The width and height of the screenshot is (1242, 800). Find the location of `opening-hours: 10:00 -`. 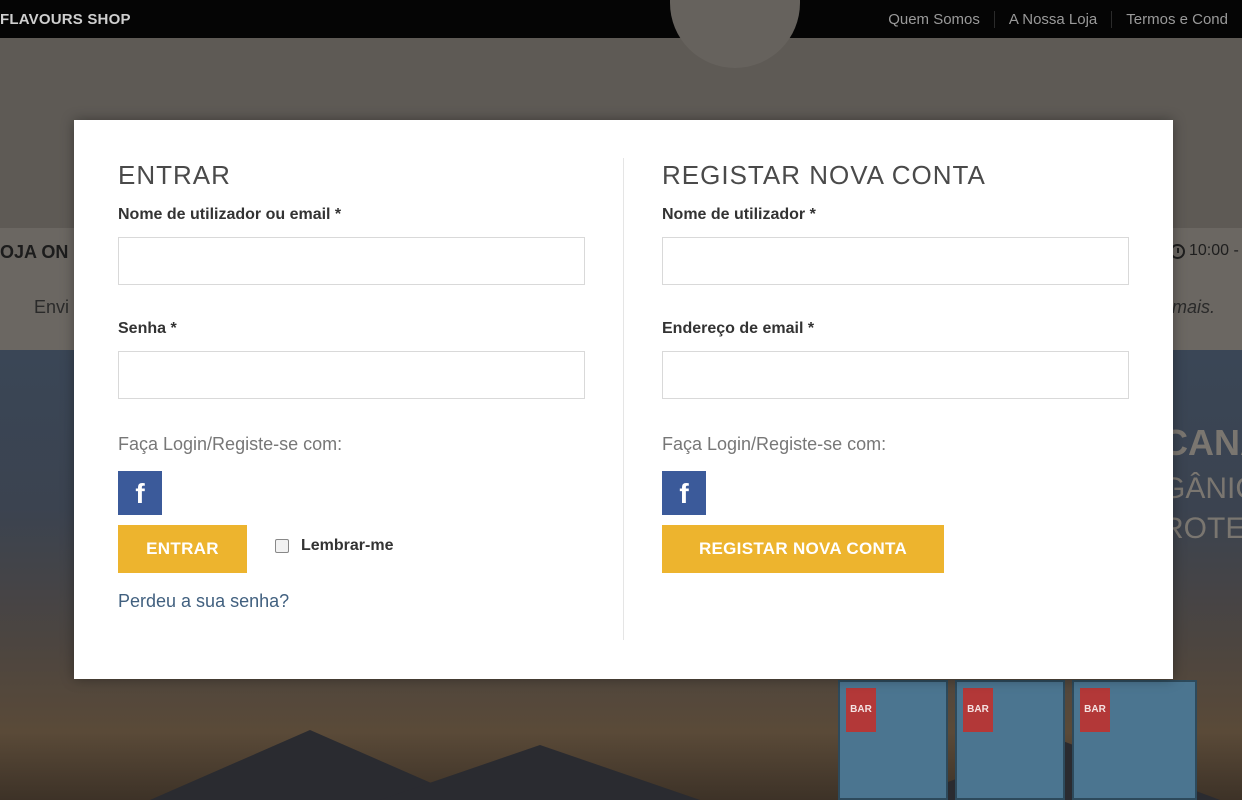

opening-hours: 10:00 - is located at coordinates (1204, 251).